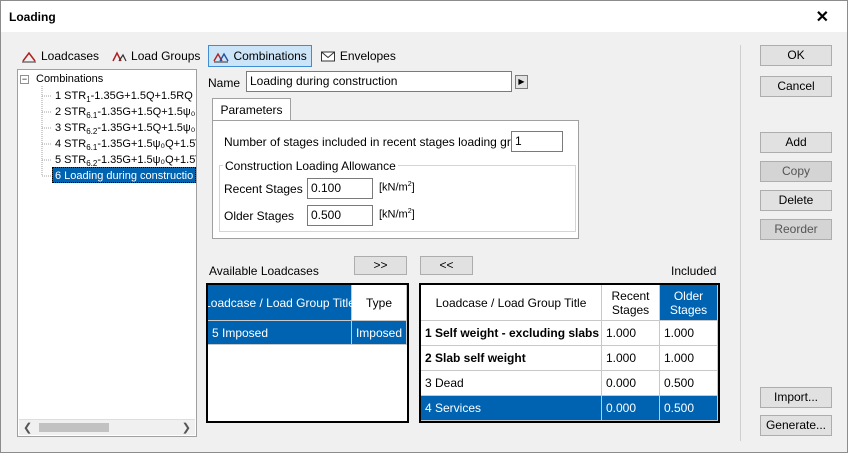 Image resolution: width=848 pixels, height=453 pixels. What do you see at coordinates (340, 215) in the screenshot?
I see `older-stages-input: 0.500` at bounding box center [340, 215].